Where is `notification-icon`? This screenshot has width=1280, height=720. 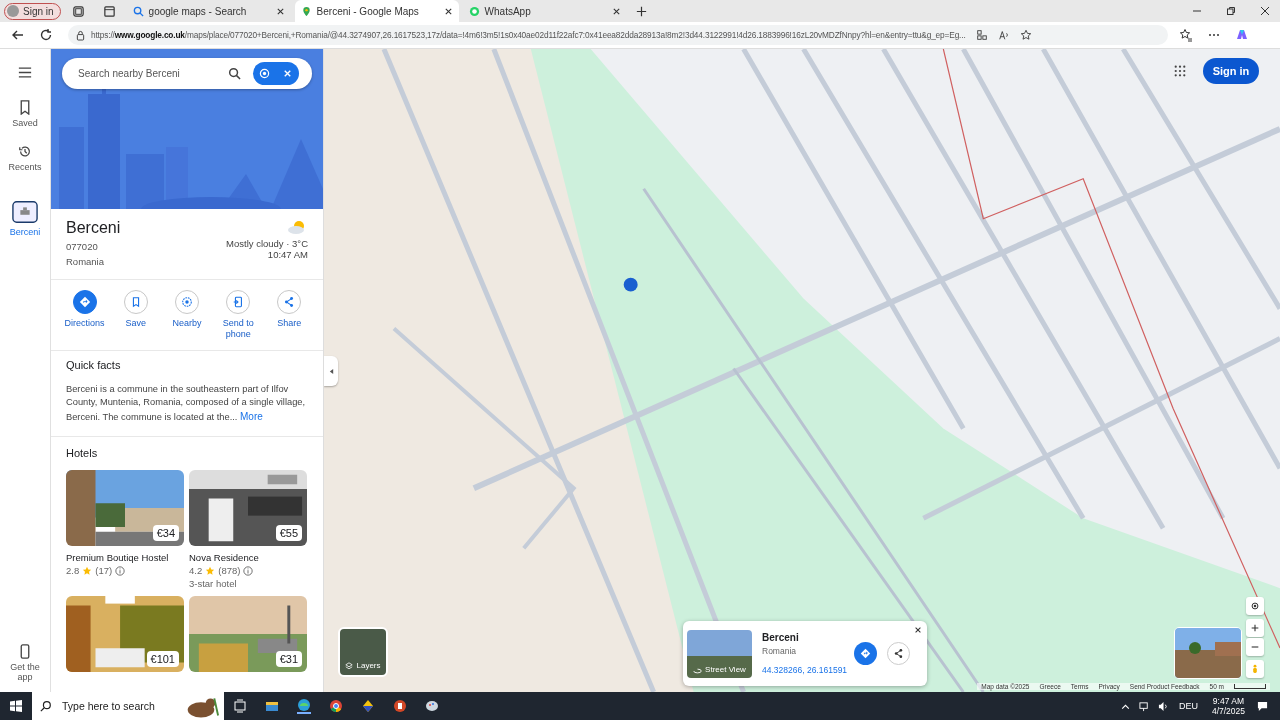
notification-icon is located at coordinates (1262, 706).